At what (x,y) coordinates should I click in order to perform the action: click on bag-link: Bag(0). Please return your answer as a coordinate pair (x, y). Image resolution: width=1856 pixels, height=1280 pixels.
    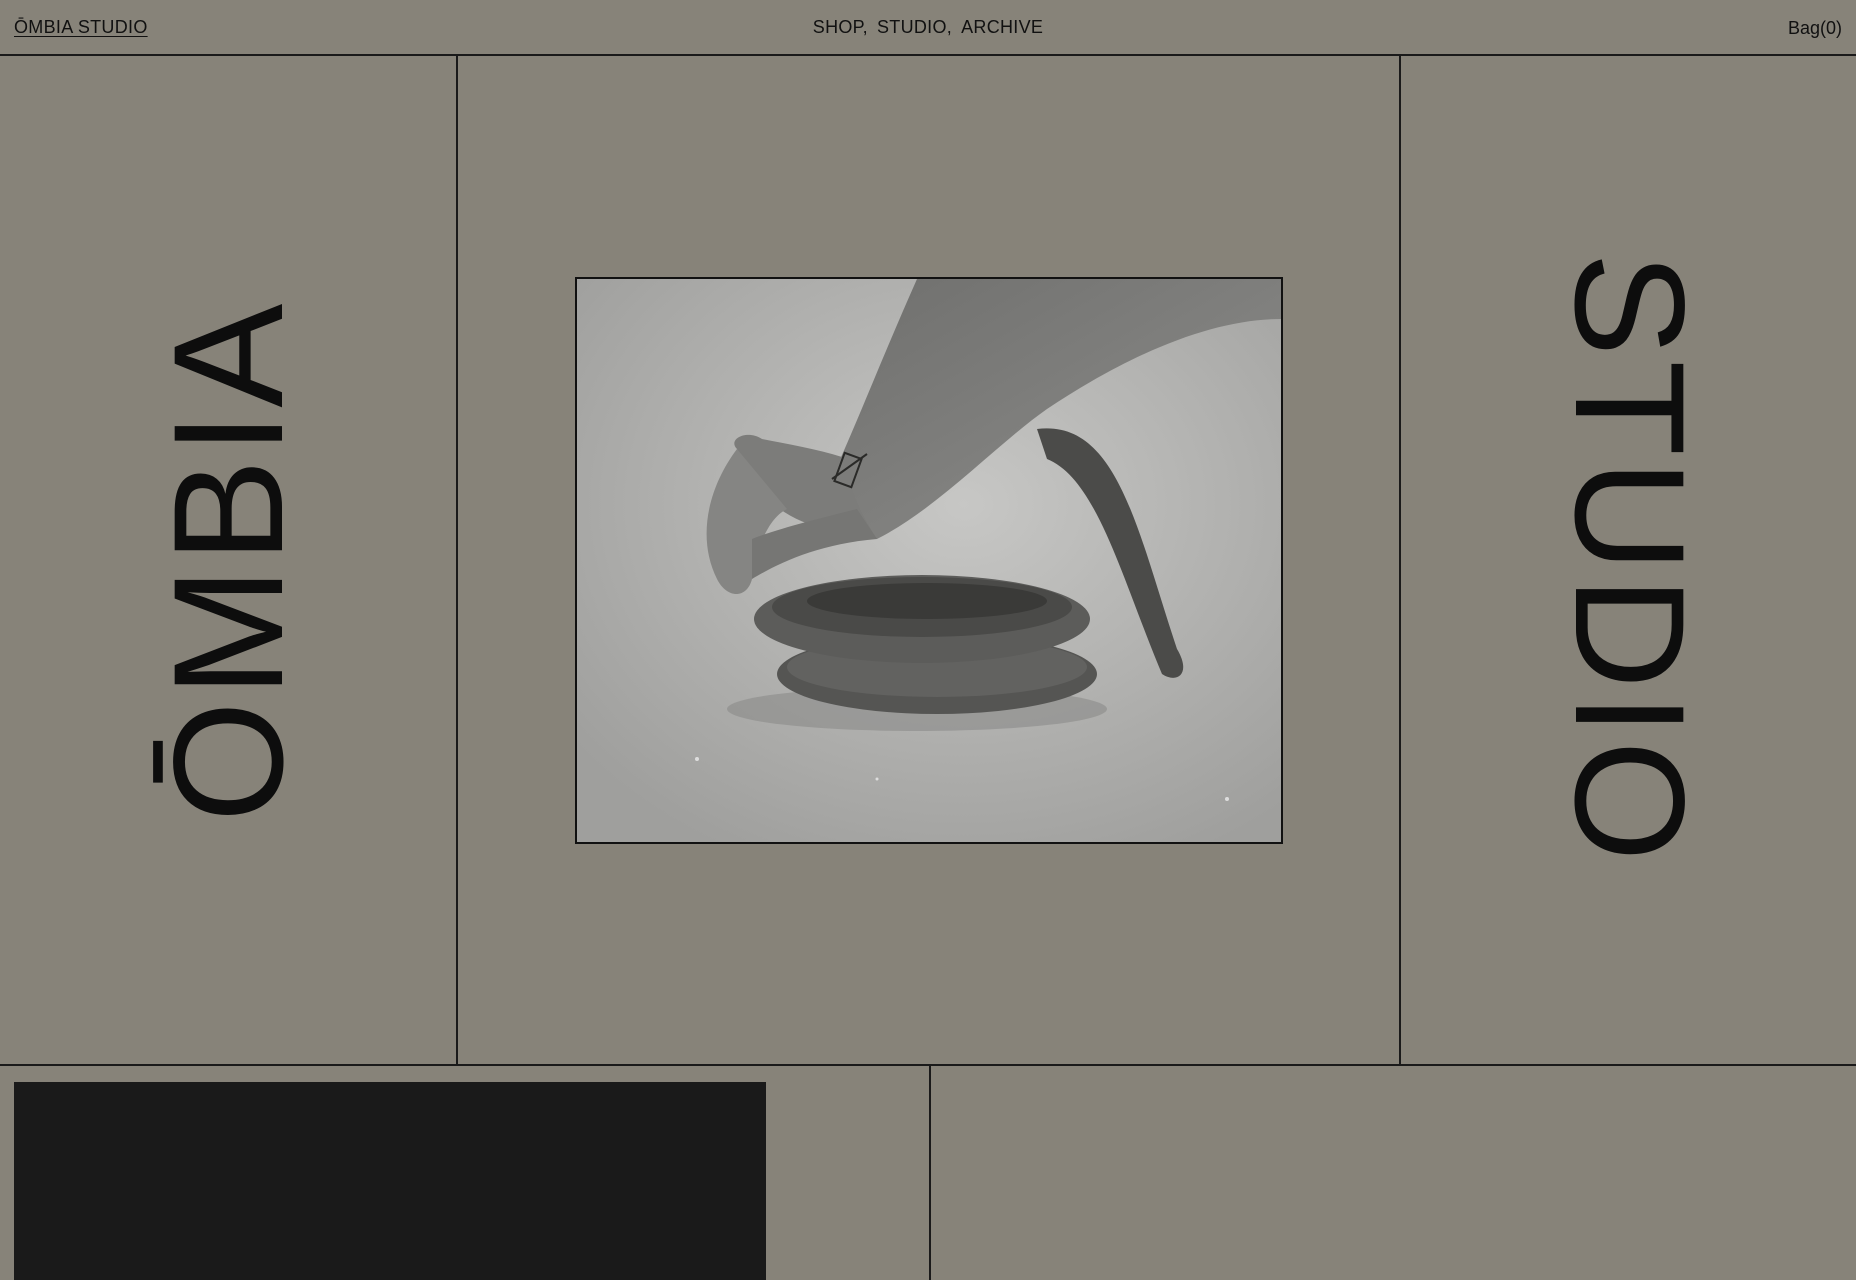
    Looking at the image, I should click on (1815, 28).